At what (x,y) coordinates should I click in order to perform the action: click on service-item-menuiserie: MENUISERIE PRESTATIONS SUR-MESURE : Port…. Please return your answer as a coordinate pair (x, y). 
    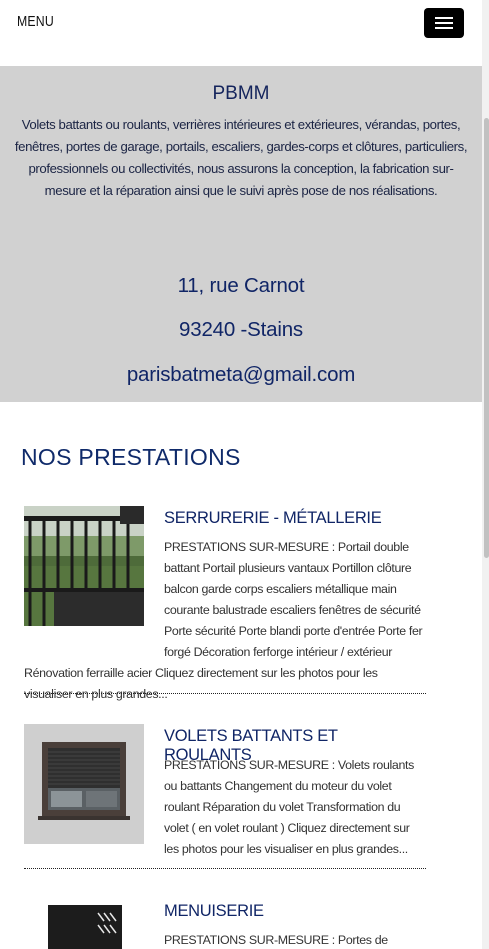
    Looking at the image, I should click on (225, 924).